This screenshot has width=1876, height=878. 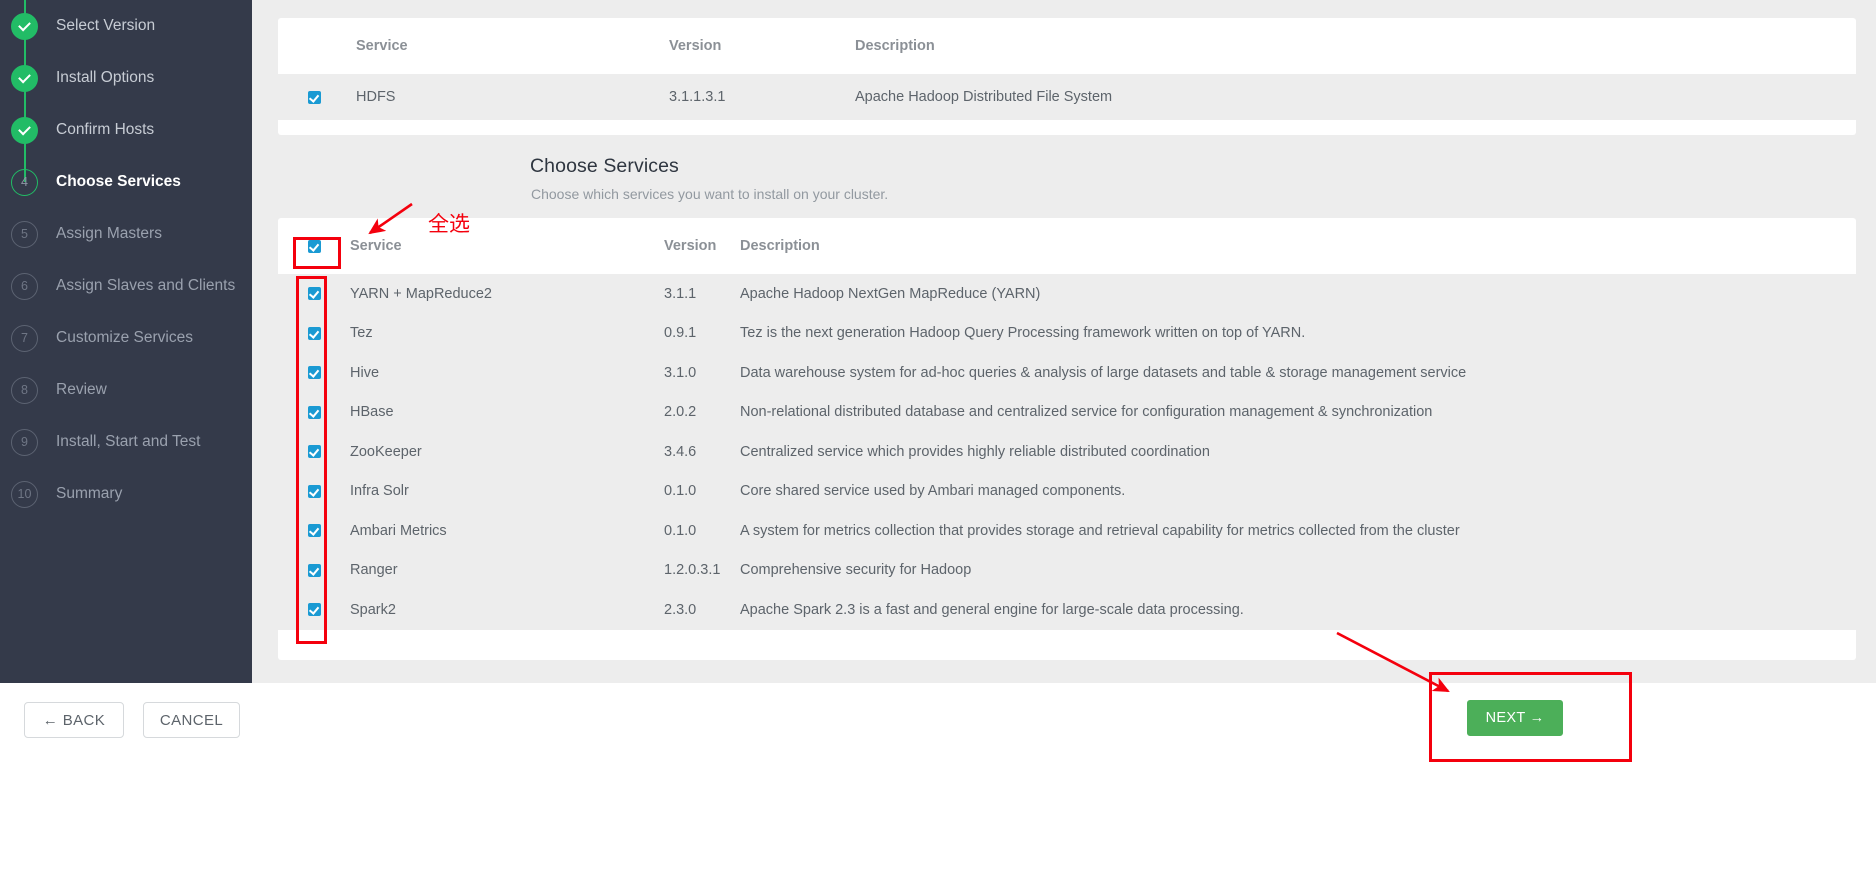 I want to click on select-all-checkbox, so click(x=314, y=246).